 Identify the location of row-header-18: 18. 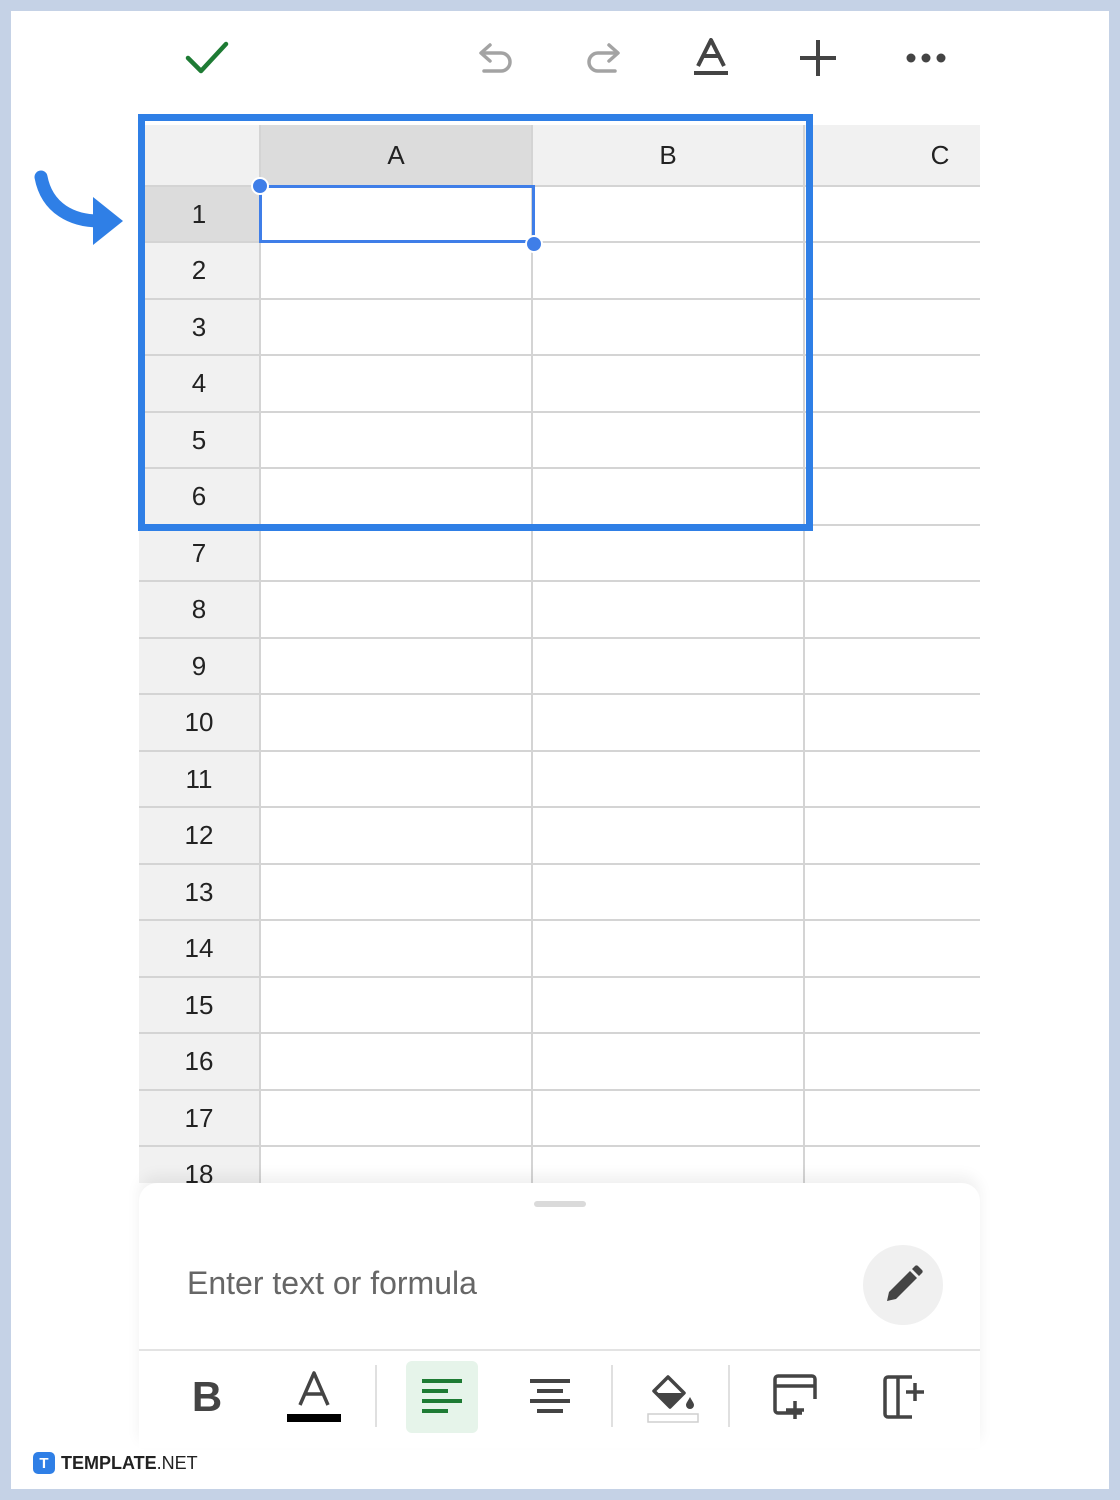
(200, 1165).